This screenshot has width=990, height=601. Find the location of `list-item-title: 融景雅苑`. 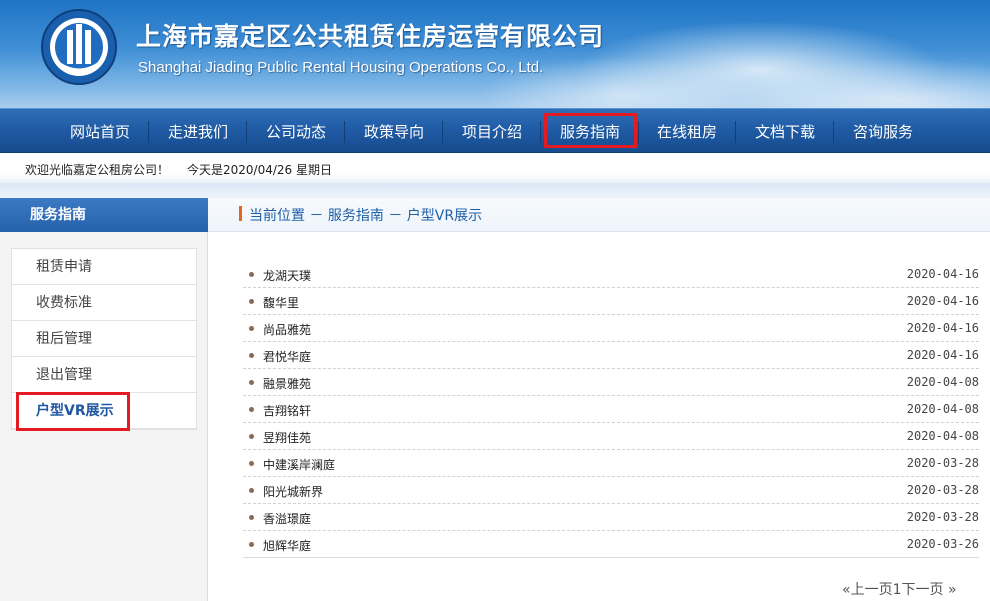

list-item-title: 融景雅苑 is located at coordinates (287, 383).